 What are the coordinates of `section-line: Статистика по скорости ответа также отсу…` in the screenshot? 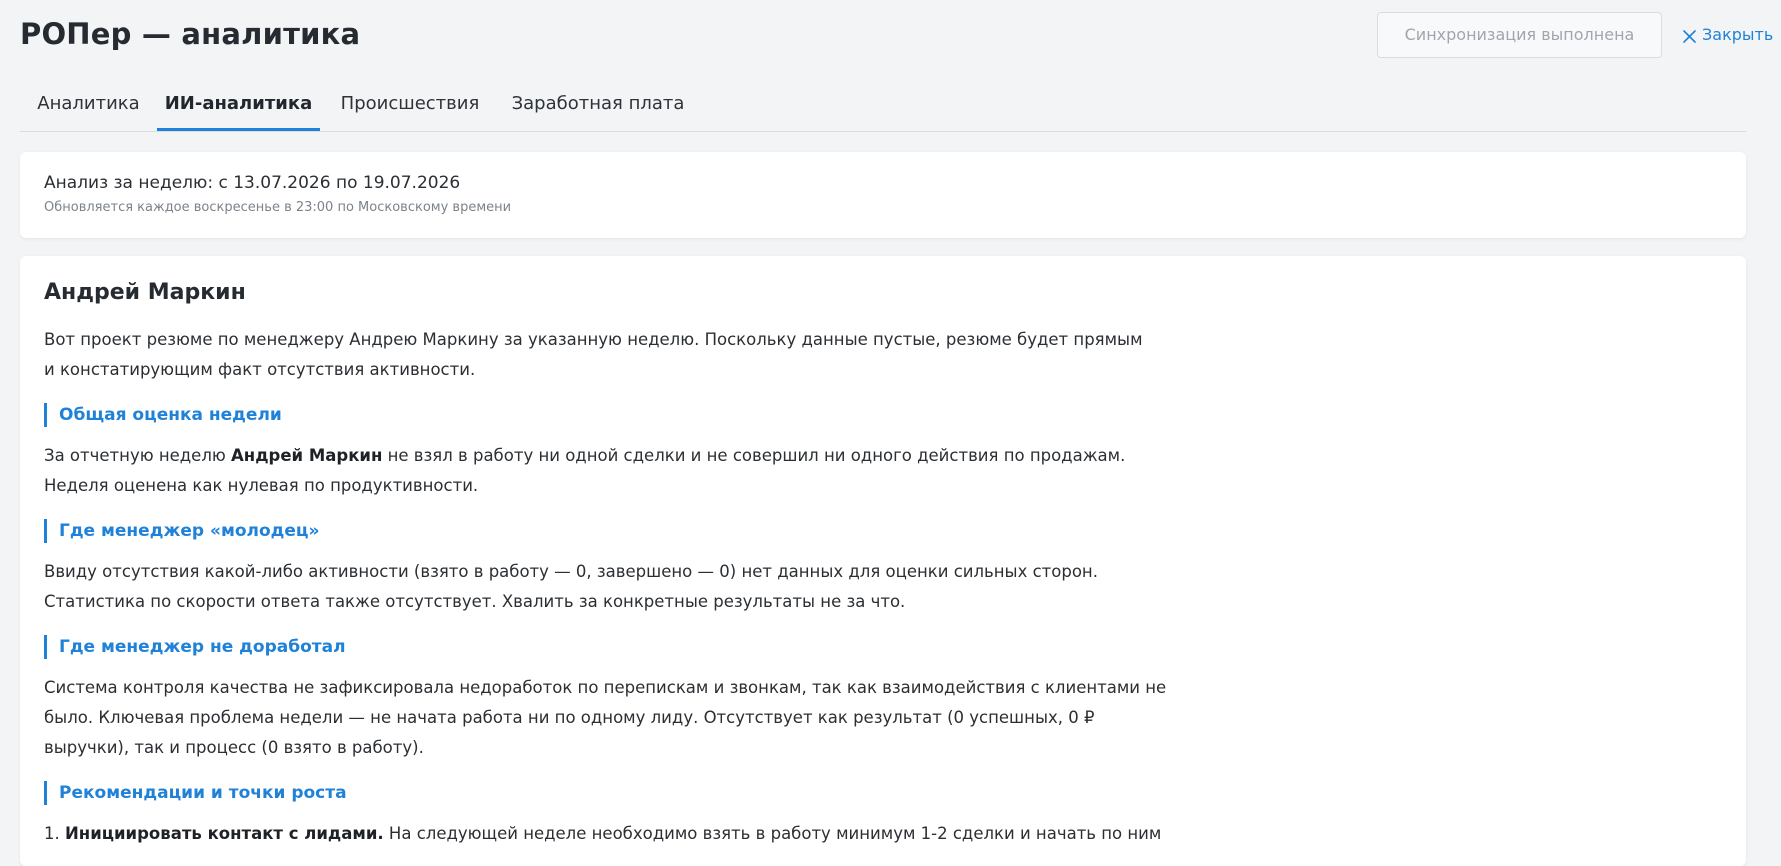 It's located at (475, 601).